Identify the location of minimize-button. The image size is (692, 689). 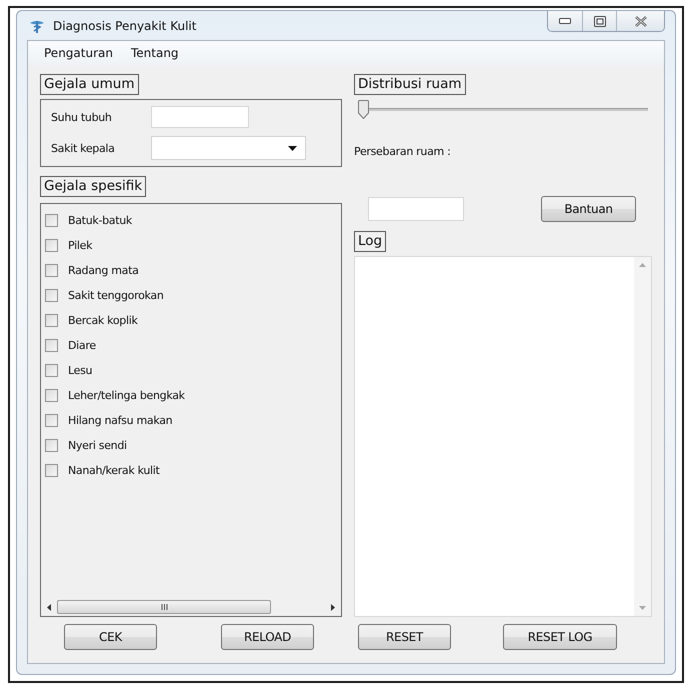
(565, 21).